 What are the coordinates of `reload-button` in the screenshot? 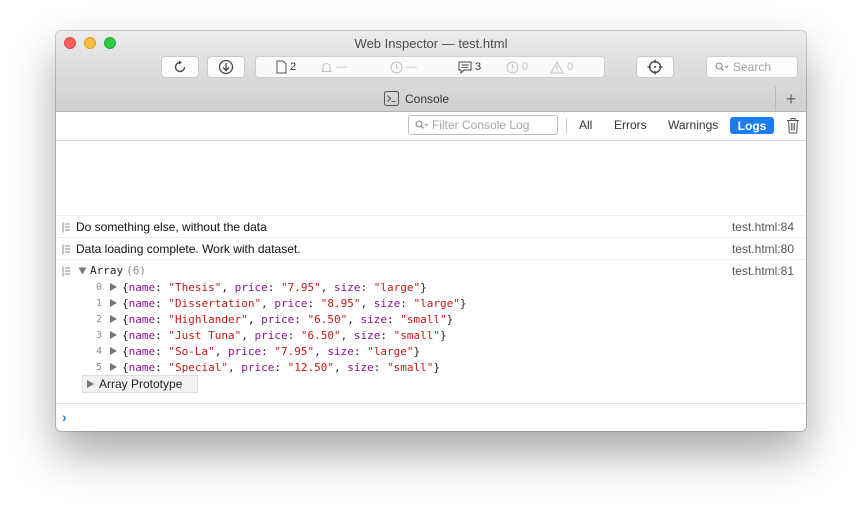 It's located at (180, 67).